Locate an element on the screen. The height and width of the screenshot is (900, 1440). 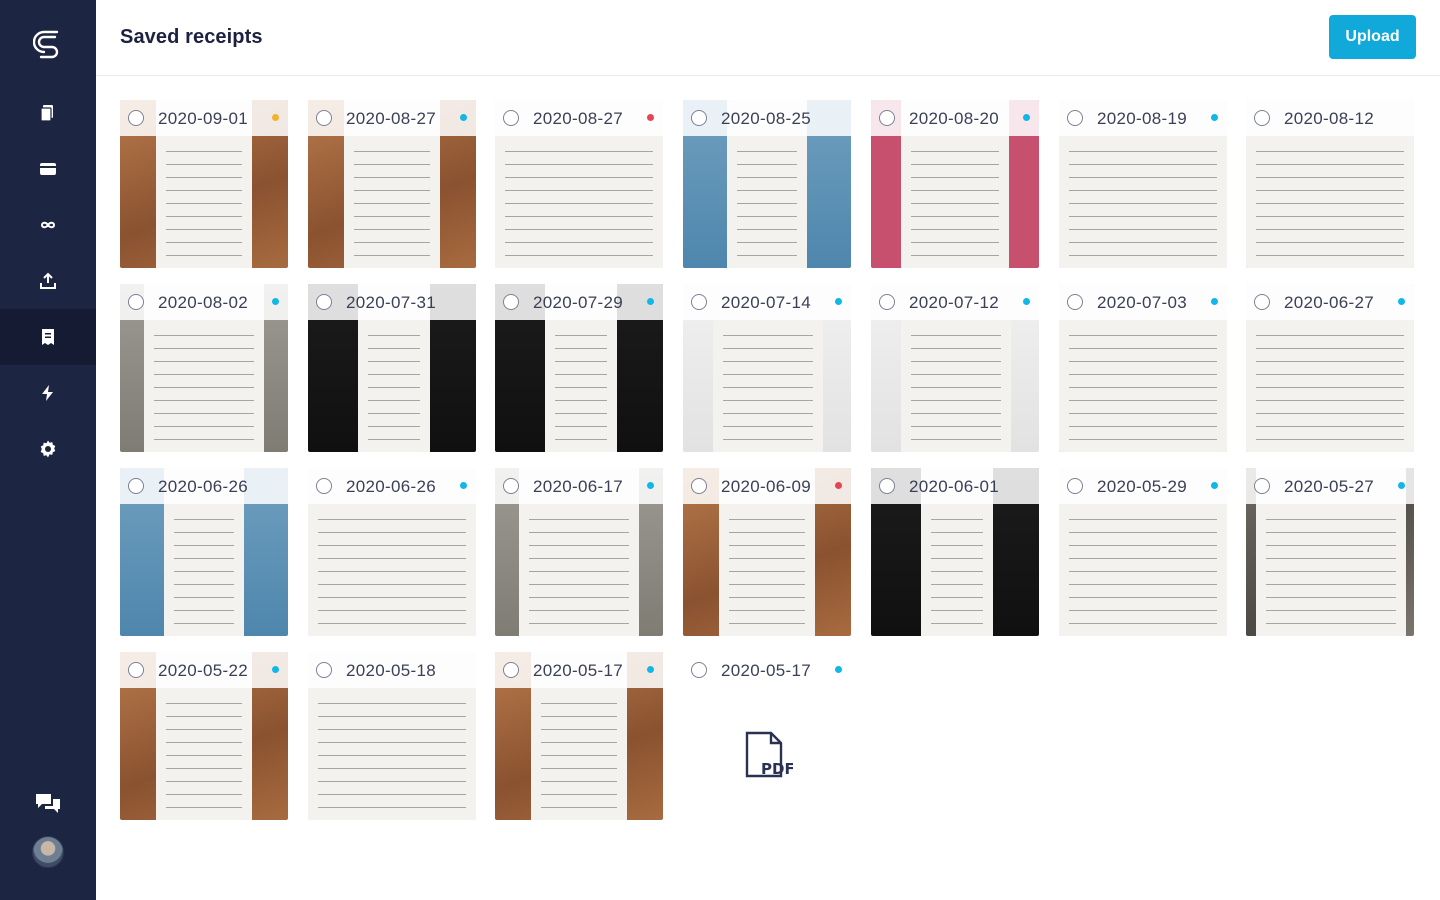
app-logo-icon is located at coordinates (48, 44).